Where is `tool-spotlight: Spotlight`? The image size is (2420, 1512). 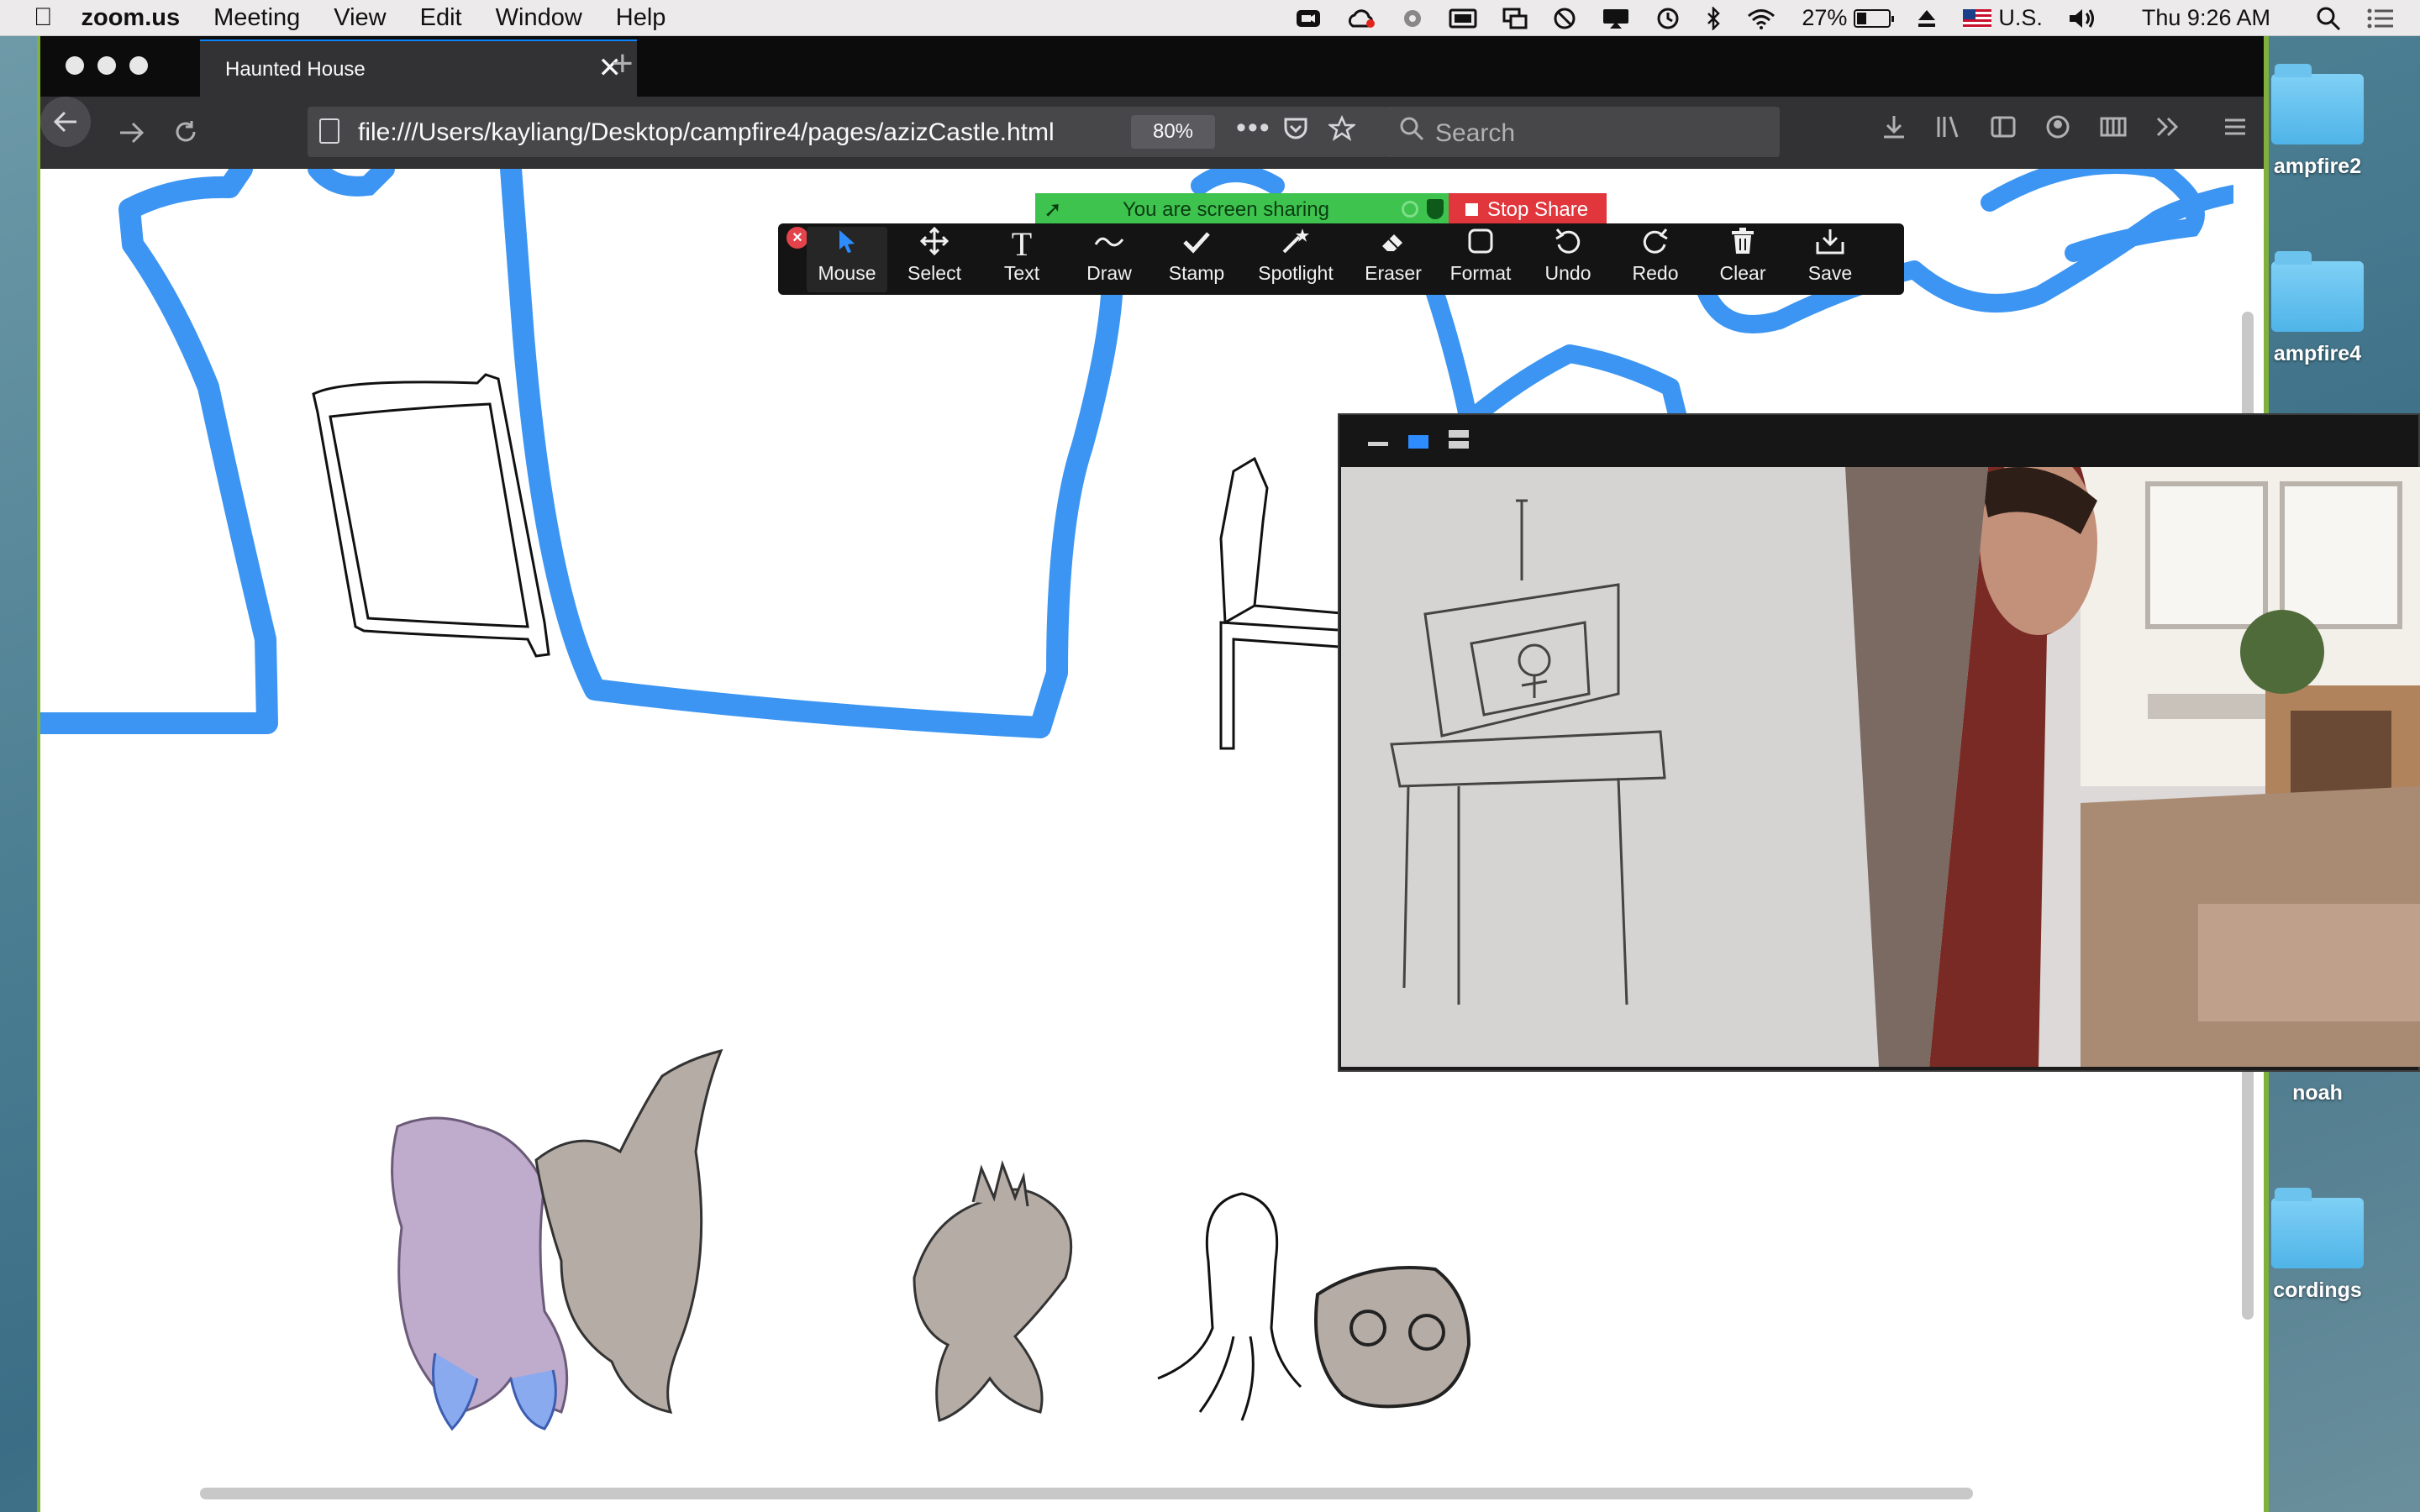 tool-spotlight: Spotlight is located at coordinates (1296, 259).